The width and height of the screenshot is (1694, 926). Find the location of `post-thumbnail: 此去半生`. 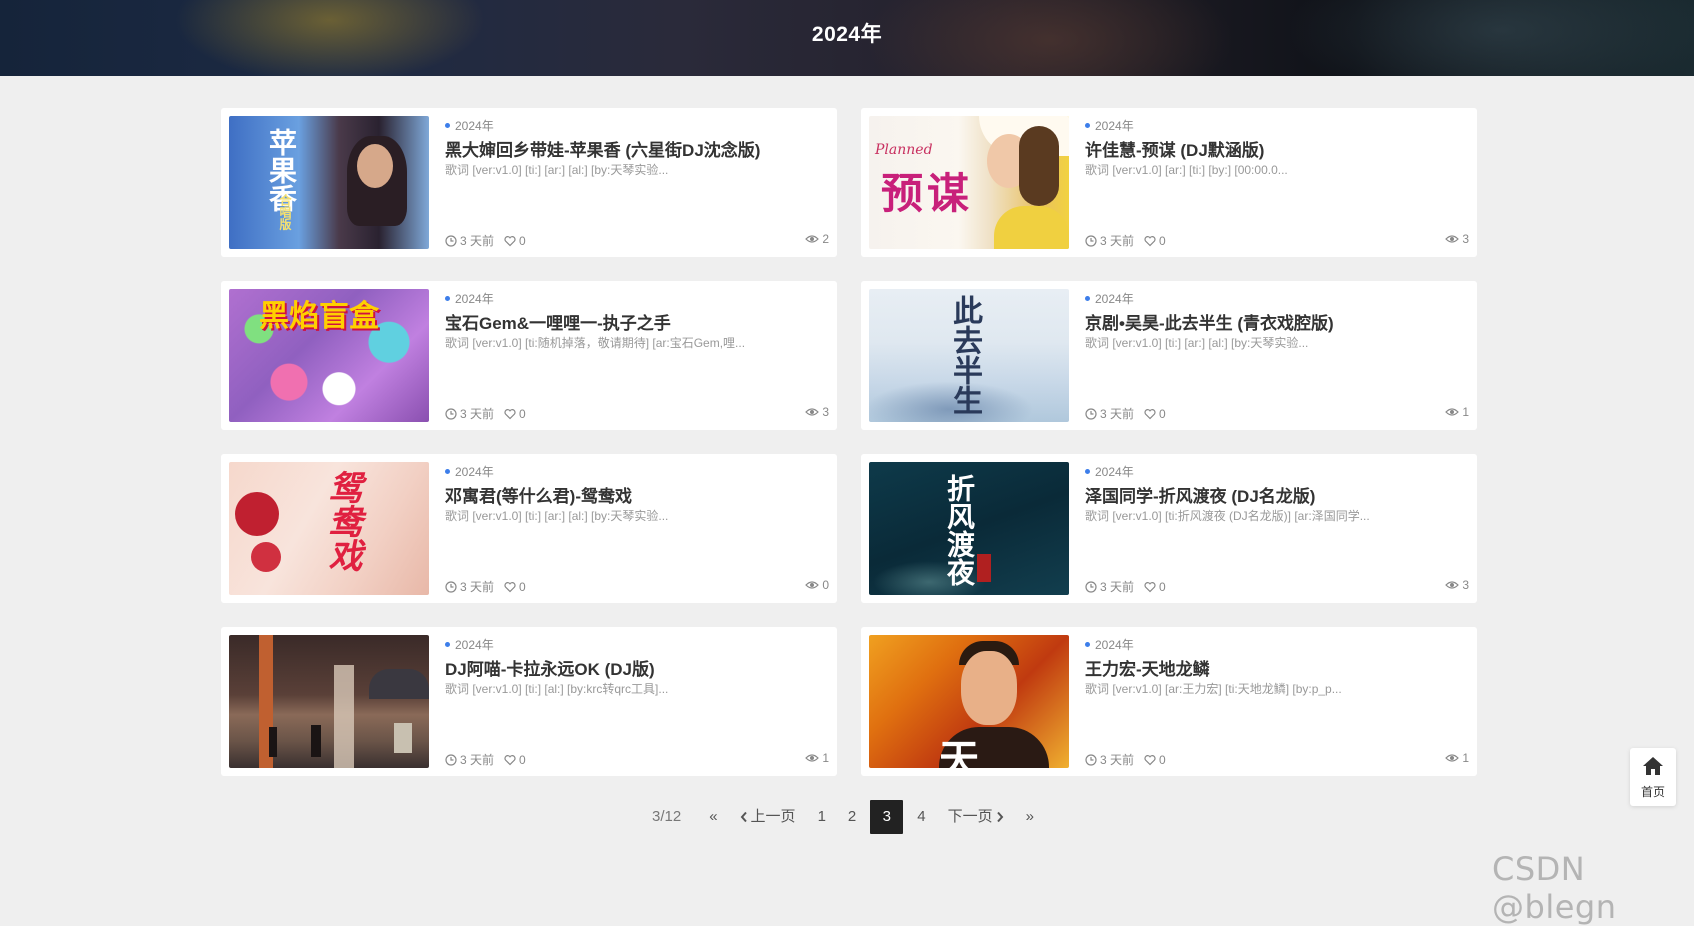

post-thumbnail: 此去半生 is located at coordinates (969, 355).